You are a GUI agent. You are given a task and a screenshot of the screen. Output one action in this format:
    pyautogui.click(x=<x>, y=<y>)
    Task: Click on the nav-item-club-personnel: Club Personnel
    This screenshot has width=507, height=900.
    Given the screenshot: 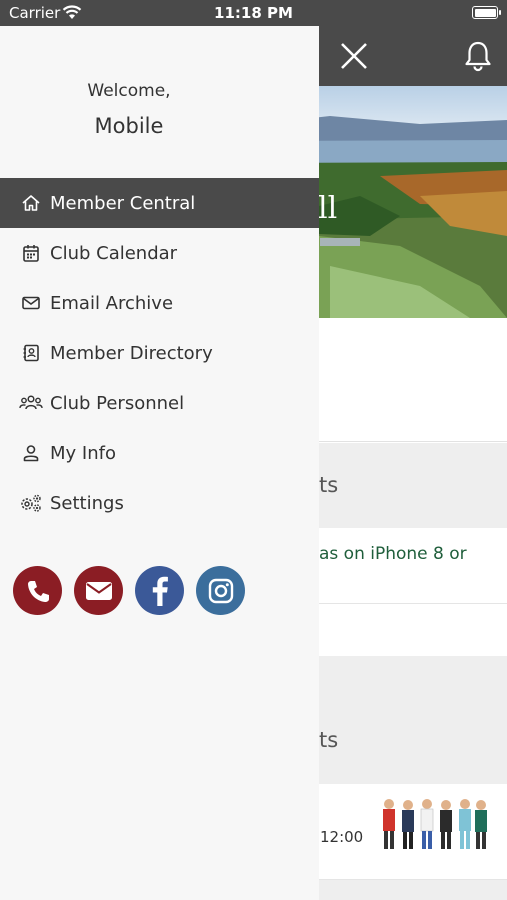 What is the action you would take?
    pyautogui.click(x=159, y=403)
    